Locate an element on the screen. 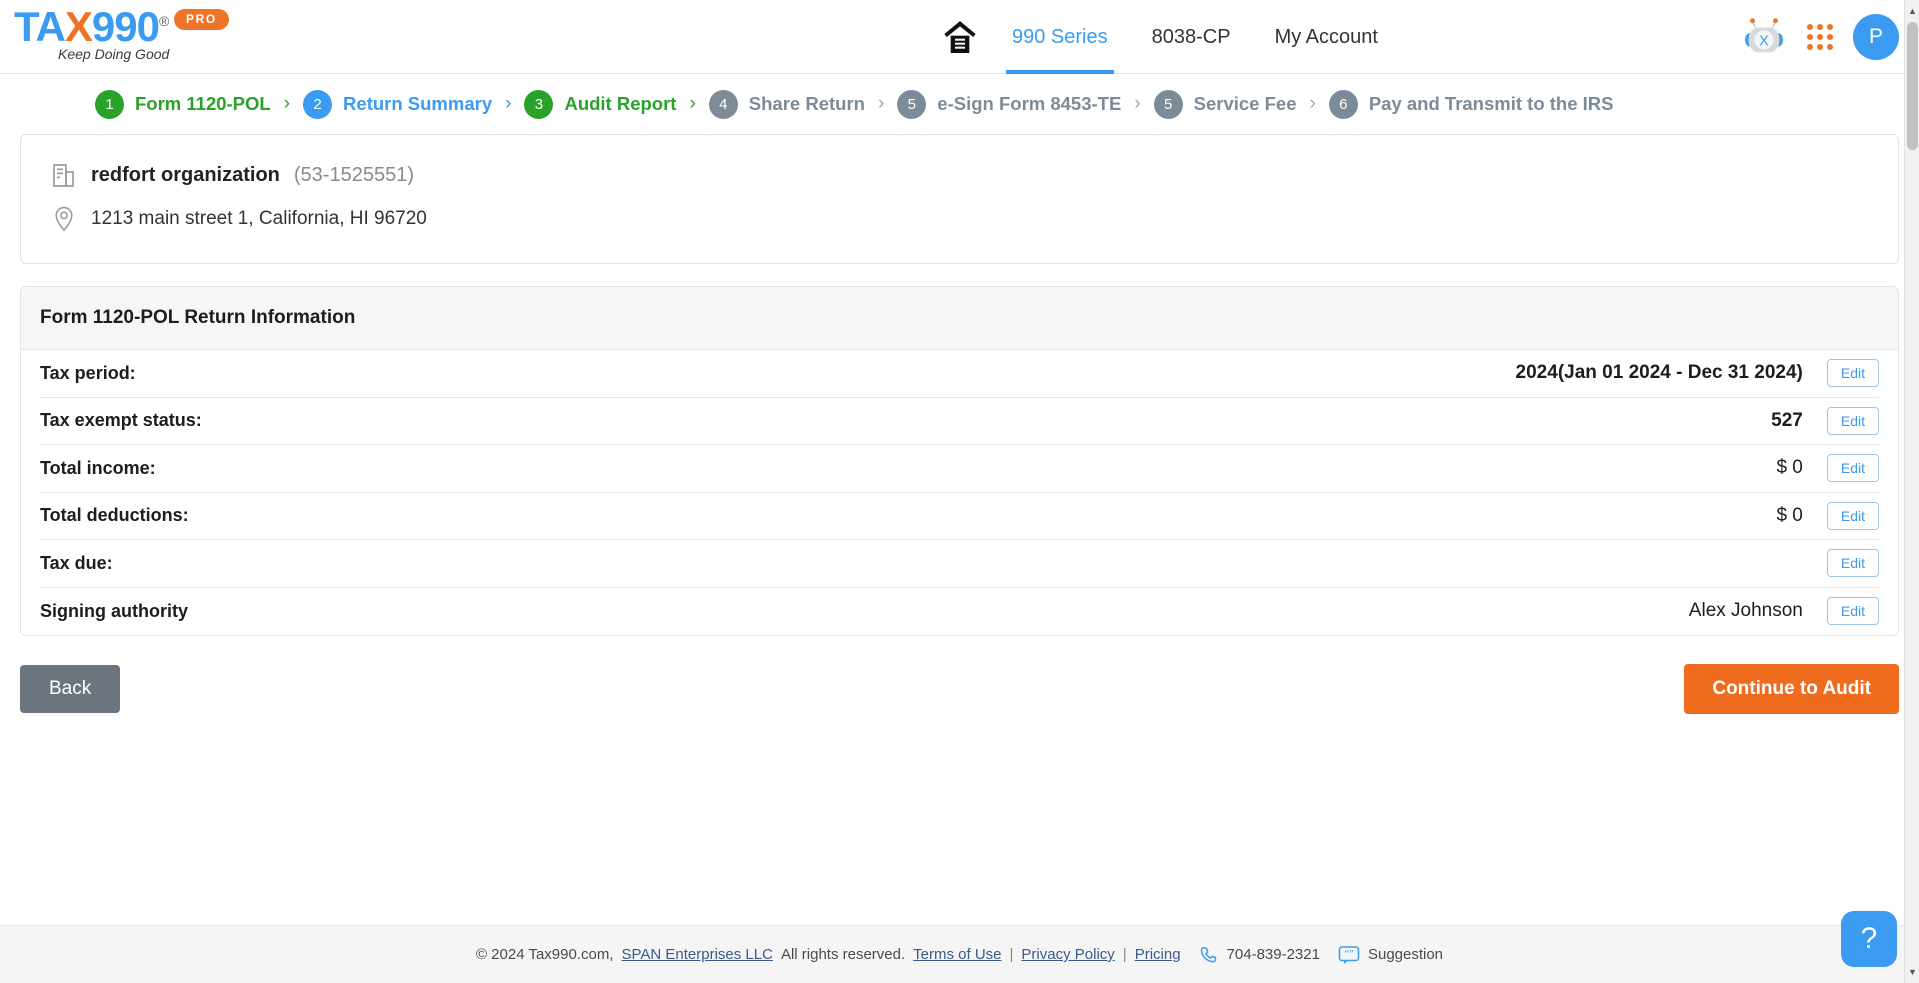 This screenshot has width=1919, height=983. footer-terms-link: Terms of Use is located at coordinates (957, 954).